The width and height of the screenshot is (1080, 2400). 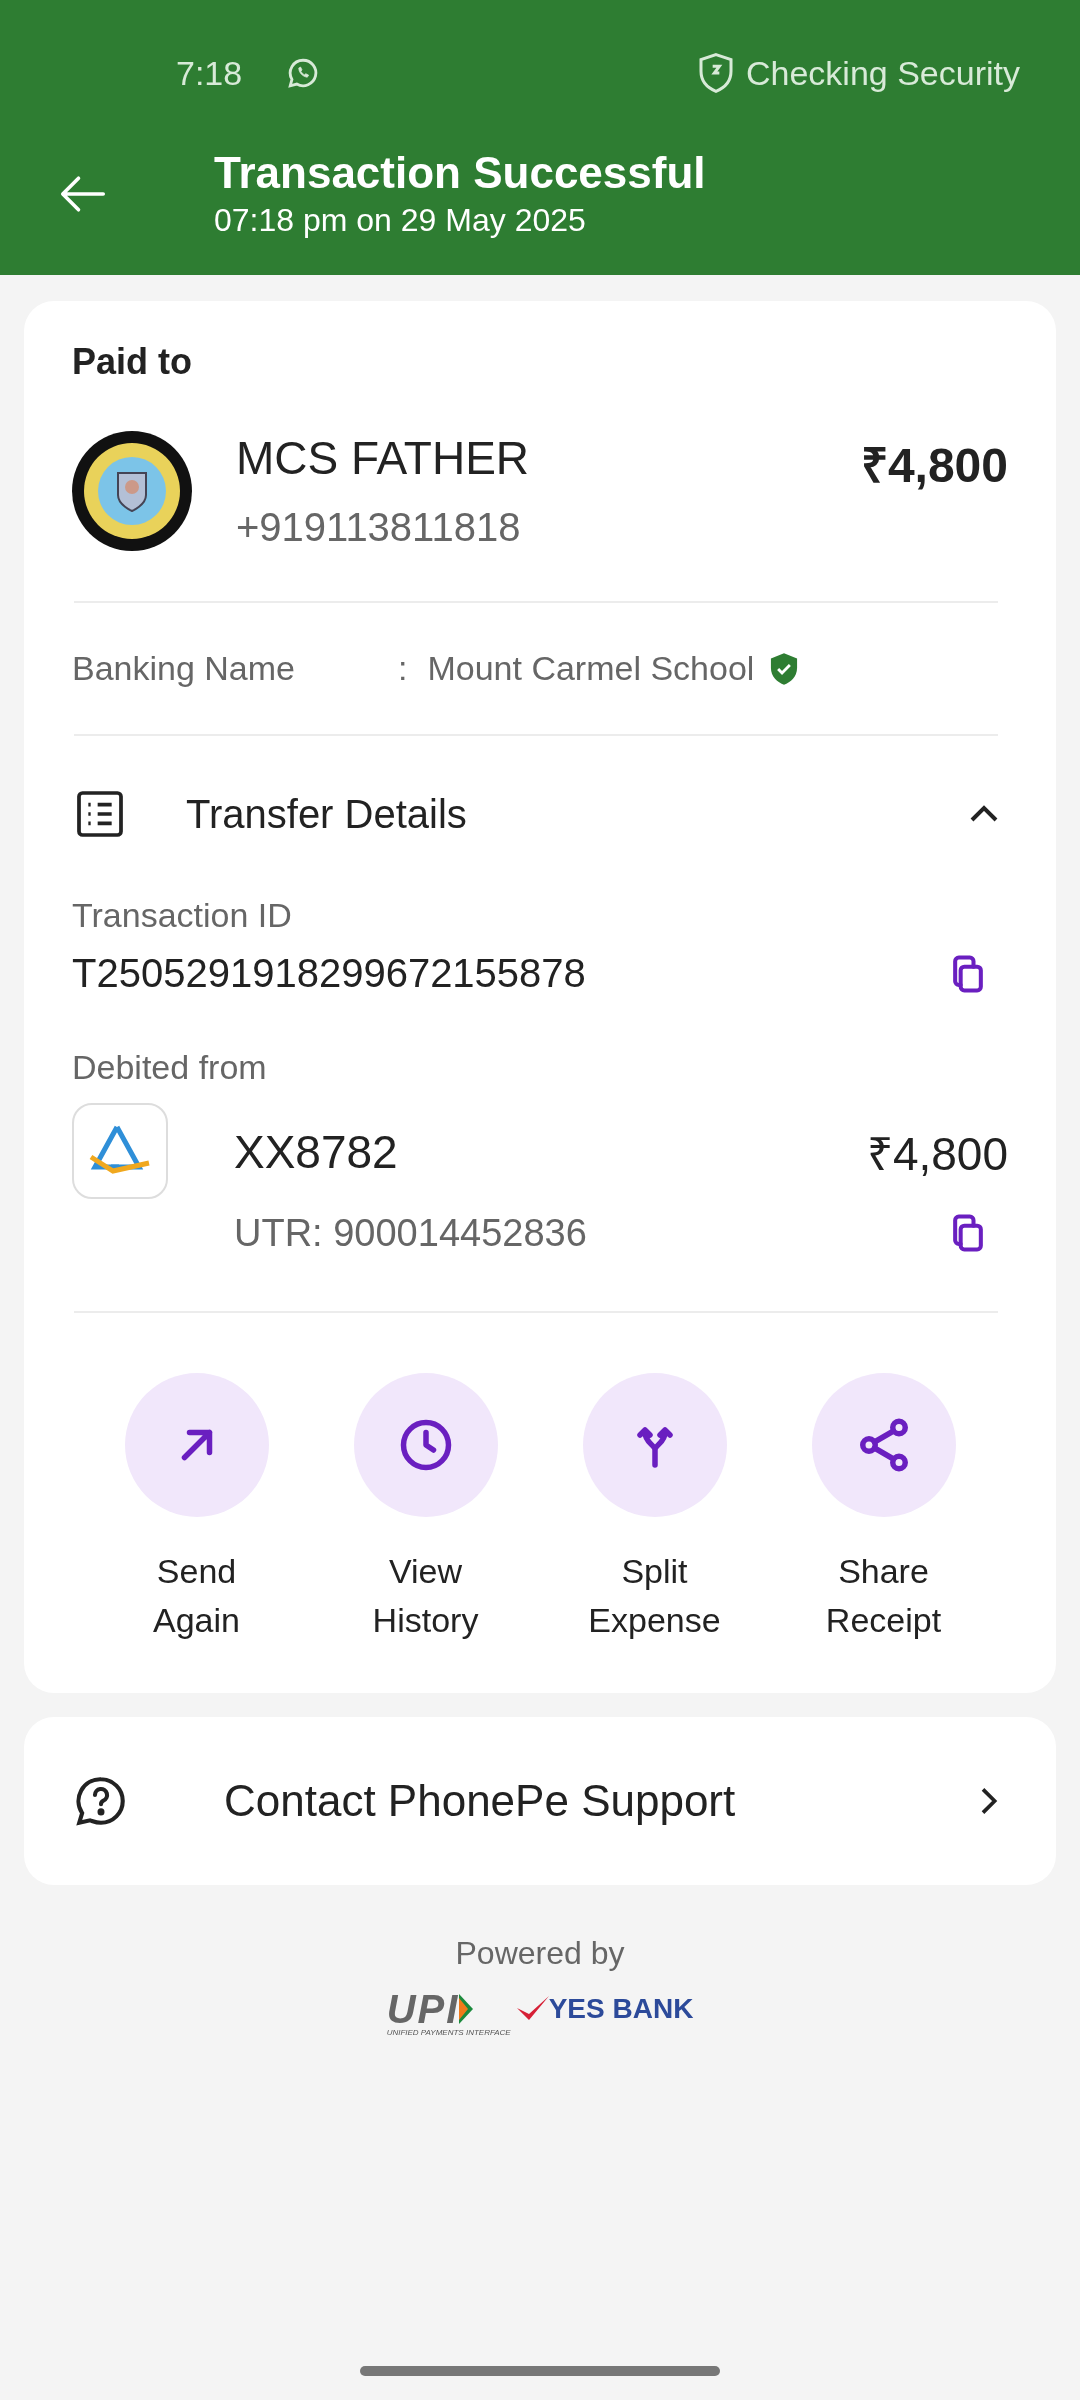 What do you see at coordinates (196, 1509) in the screenshot?
I see `action-button: Send Again` at bounding box center [196, 1509].